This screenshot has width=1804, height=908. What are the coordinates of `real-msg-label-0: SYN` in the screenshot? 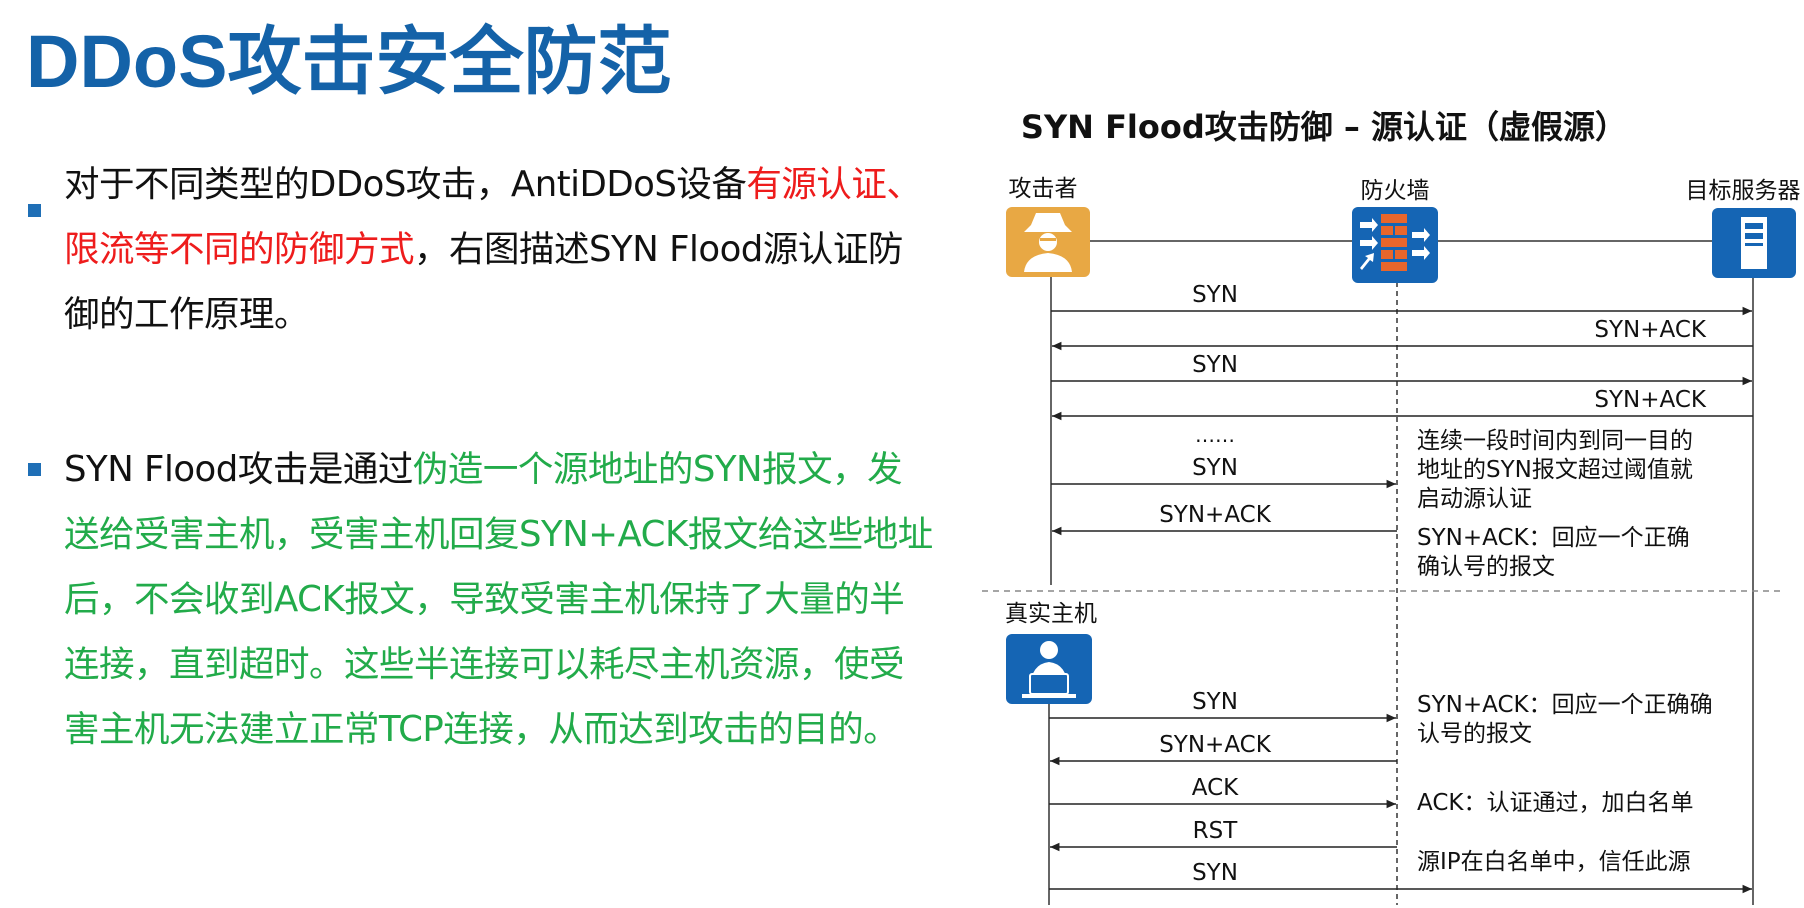 It's located at (1215, 702).